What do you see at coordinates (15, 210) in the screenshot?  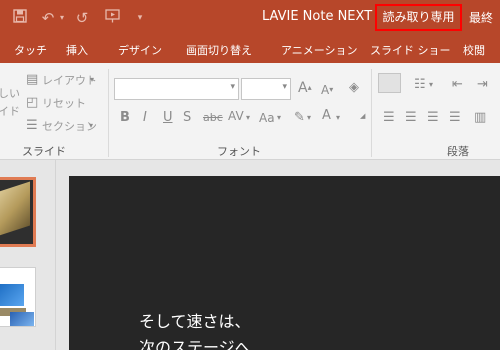 I see `laptop-image` at bounding box center [15, 210].